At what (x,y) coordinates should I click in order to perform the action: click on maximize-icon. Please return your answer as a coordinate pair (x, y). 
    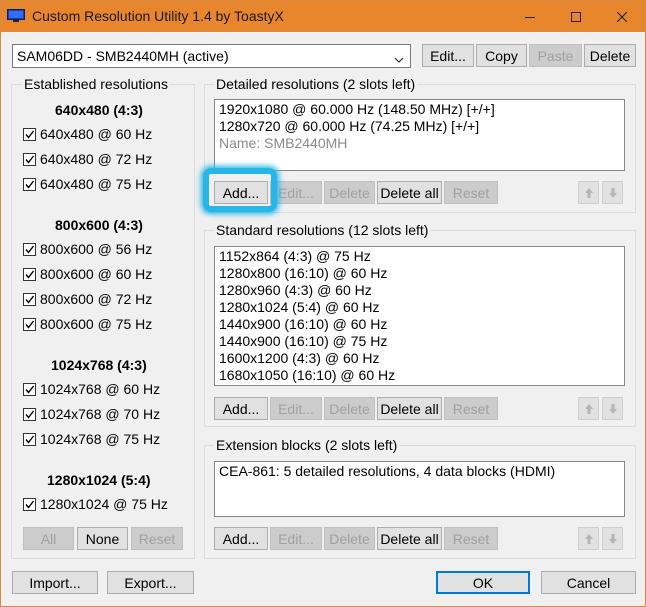
    Looking at the image, I should click on (576, 16).